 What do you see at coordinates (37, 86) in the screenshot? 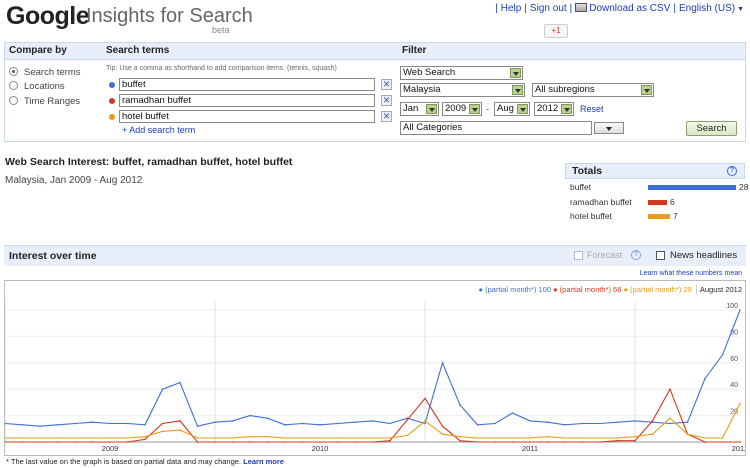
I see `radio-locations: Locations` at bounding box center [37, 86].